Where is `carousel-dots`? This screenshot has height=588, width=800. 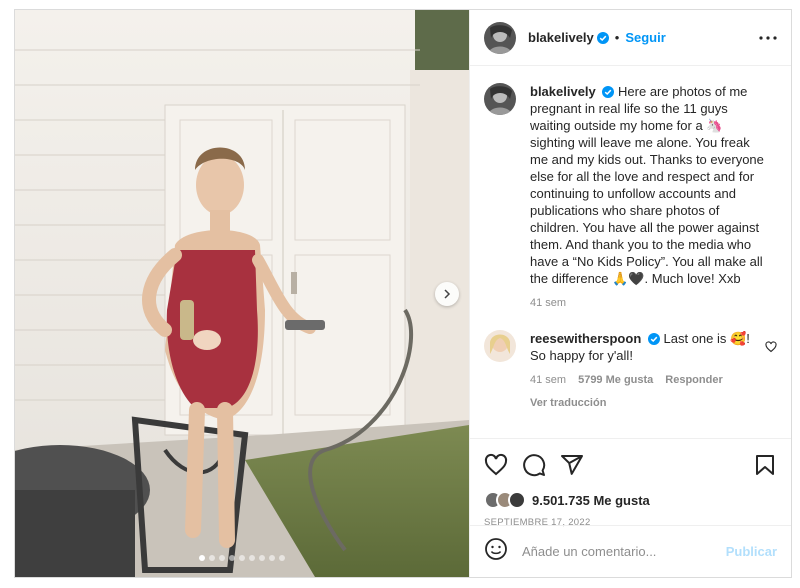 carousel-dots is located at coordinates (242, 558).